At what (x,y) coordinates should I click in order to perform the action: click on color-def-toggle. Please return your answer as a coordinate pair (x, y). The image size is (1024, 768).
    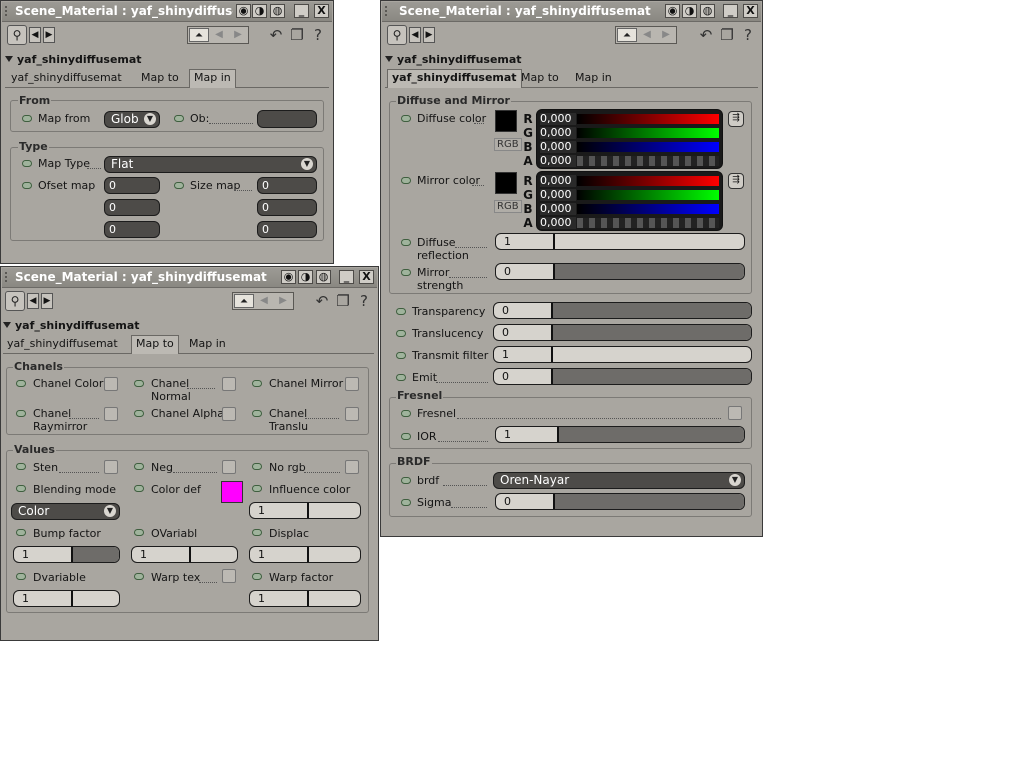
    Looking at the image, I should click on (139, 488).